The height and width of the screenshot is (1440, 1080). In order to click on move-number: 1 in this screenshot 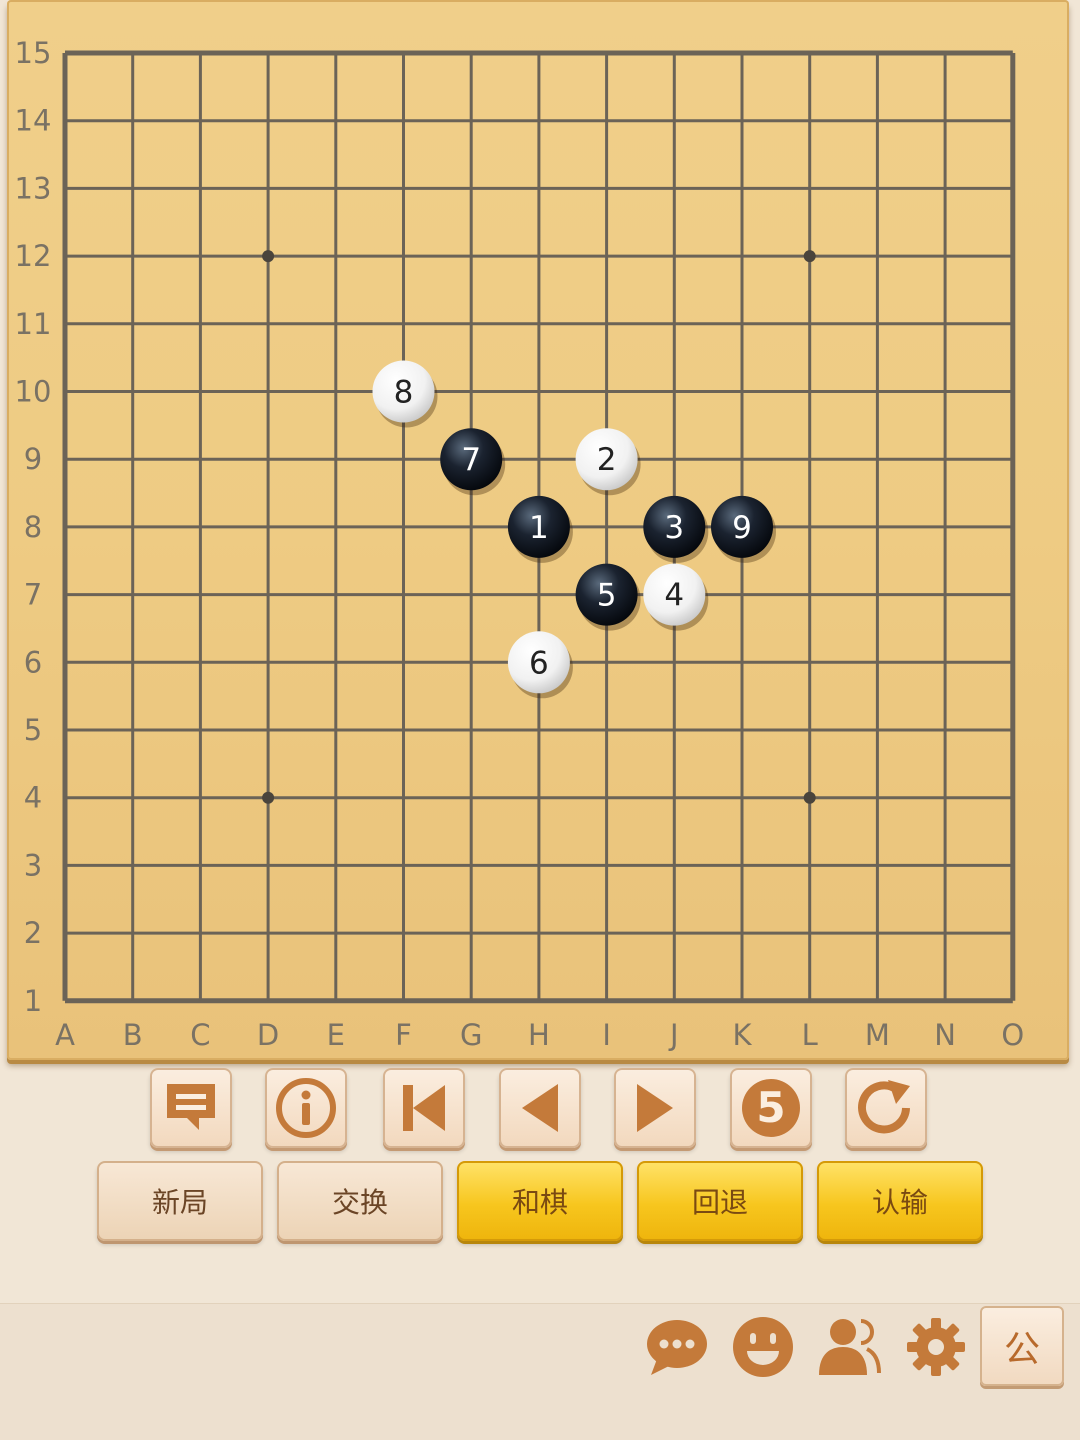, I will do `click(539, 528)`.